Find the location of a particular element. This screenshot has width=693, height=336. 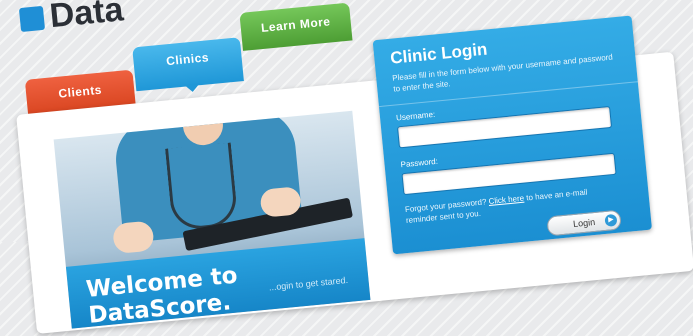

hand-image is located at coordinates (133, 237).